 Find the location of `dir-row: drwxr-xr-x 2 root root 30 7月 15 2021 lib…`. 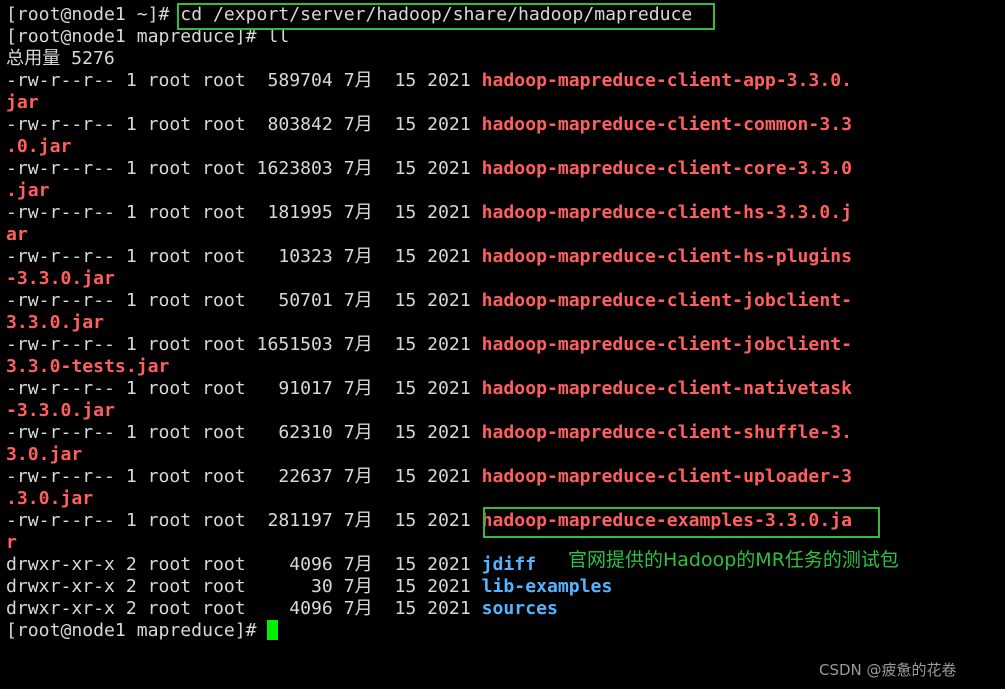

dir-row: drwxr-xr-x 2 root root 30 7月 15 2021 lib… is located at coordinates (503, 587).